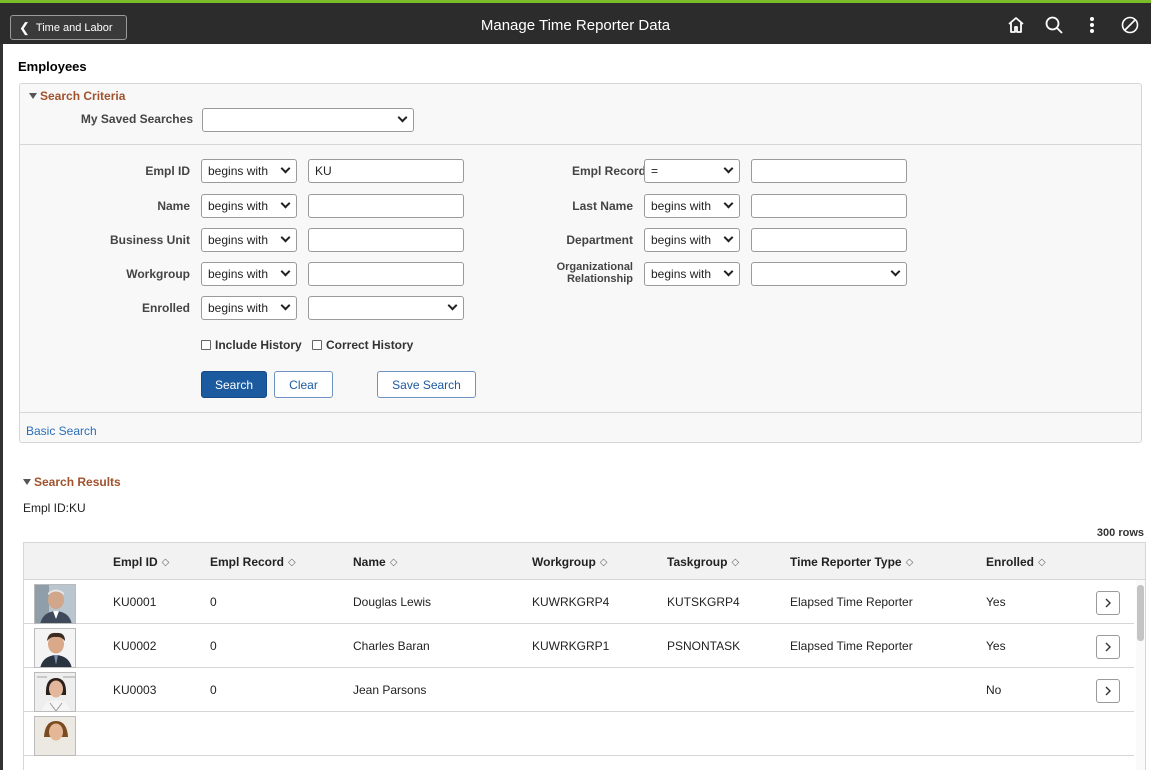 This screenshot has width=1151, height=770. I want to click on department-label: Department, so click(599, 240).